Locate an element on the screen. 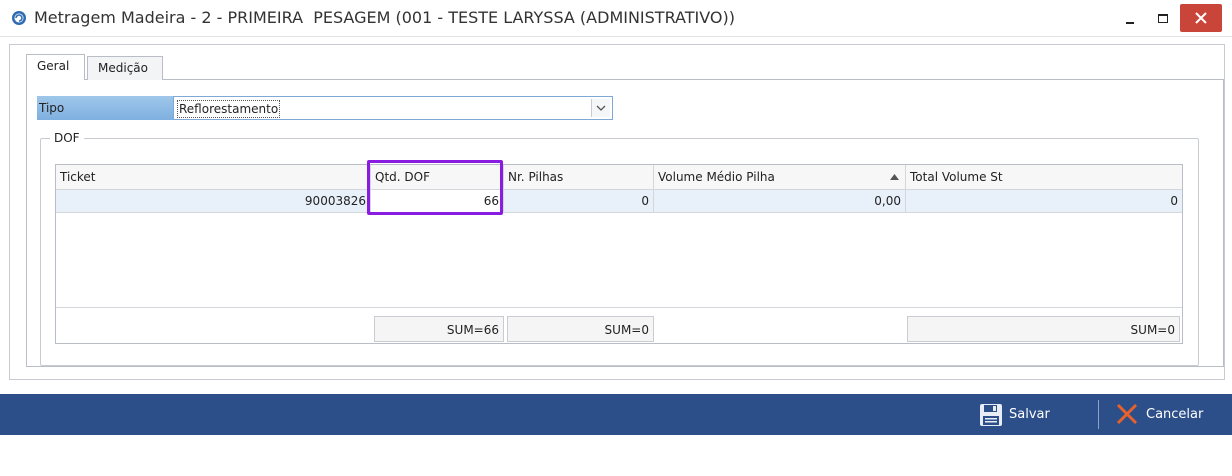 The image size is (1232, 476). tipo-value: Reflorestamento is located at coordinates (229, 109).